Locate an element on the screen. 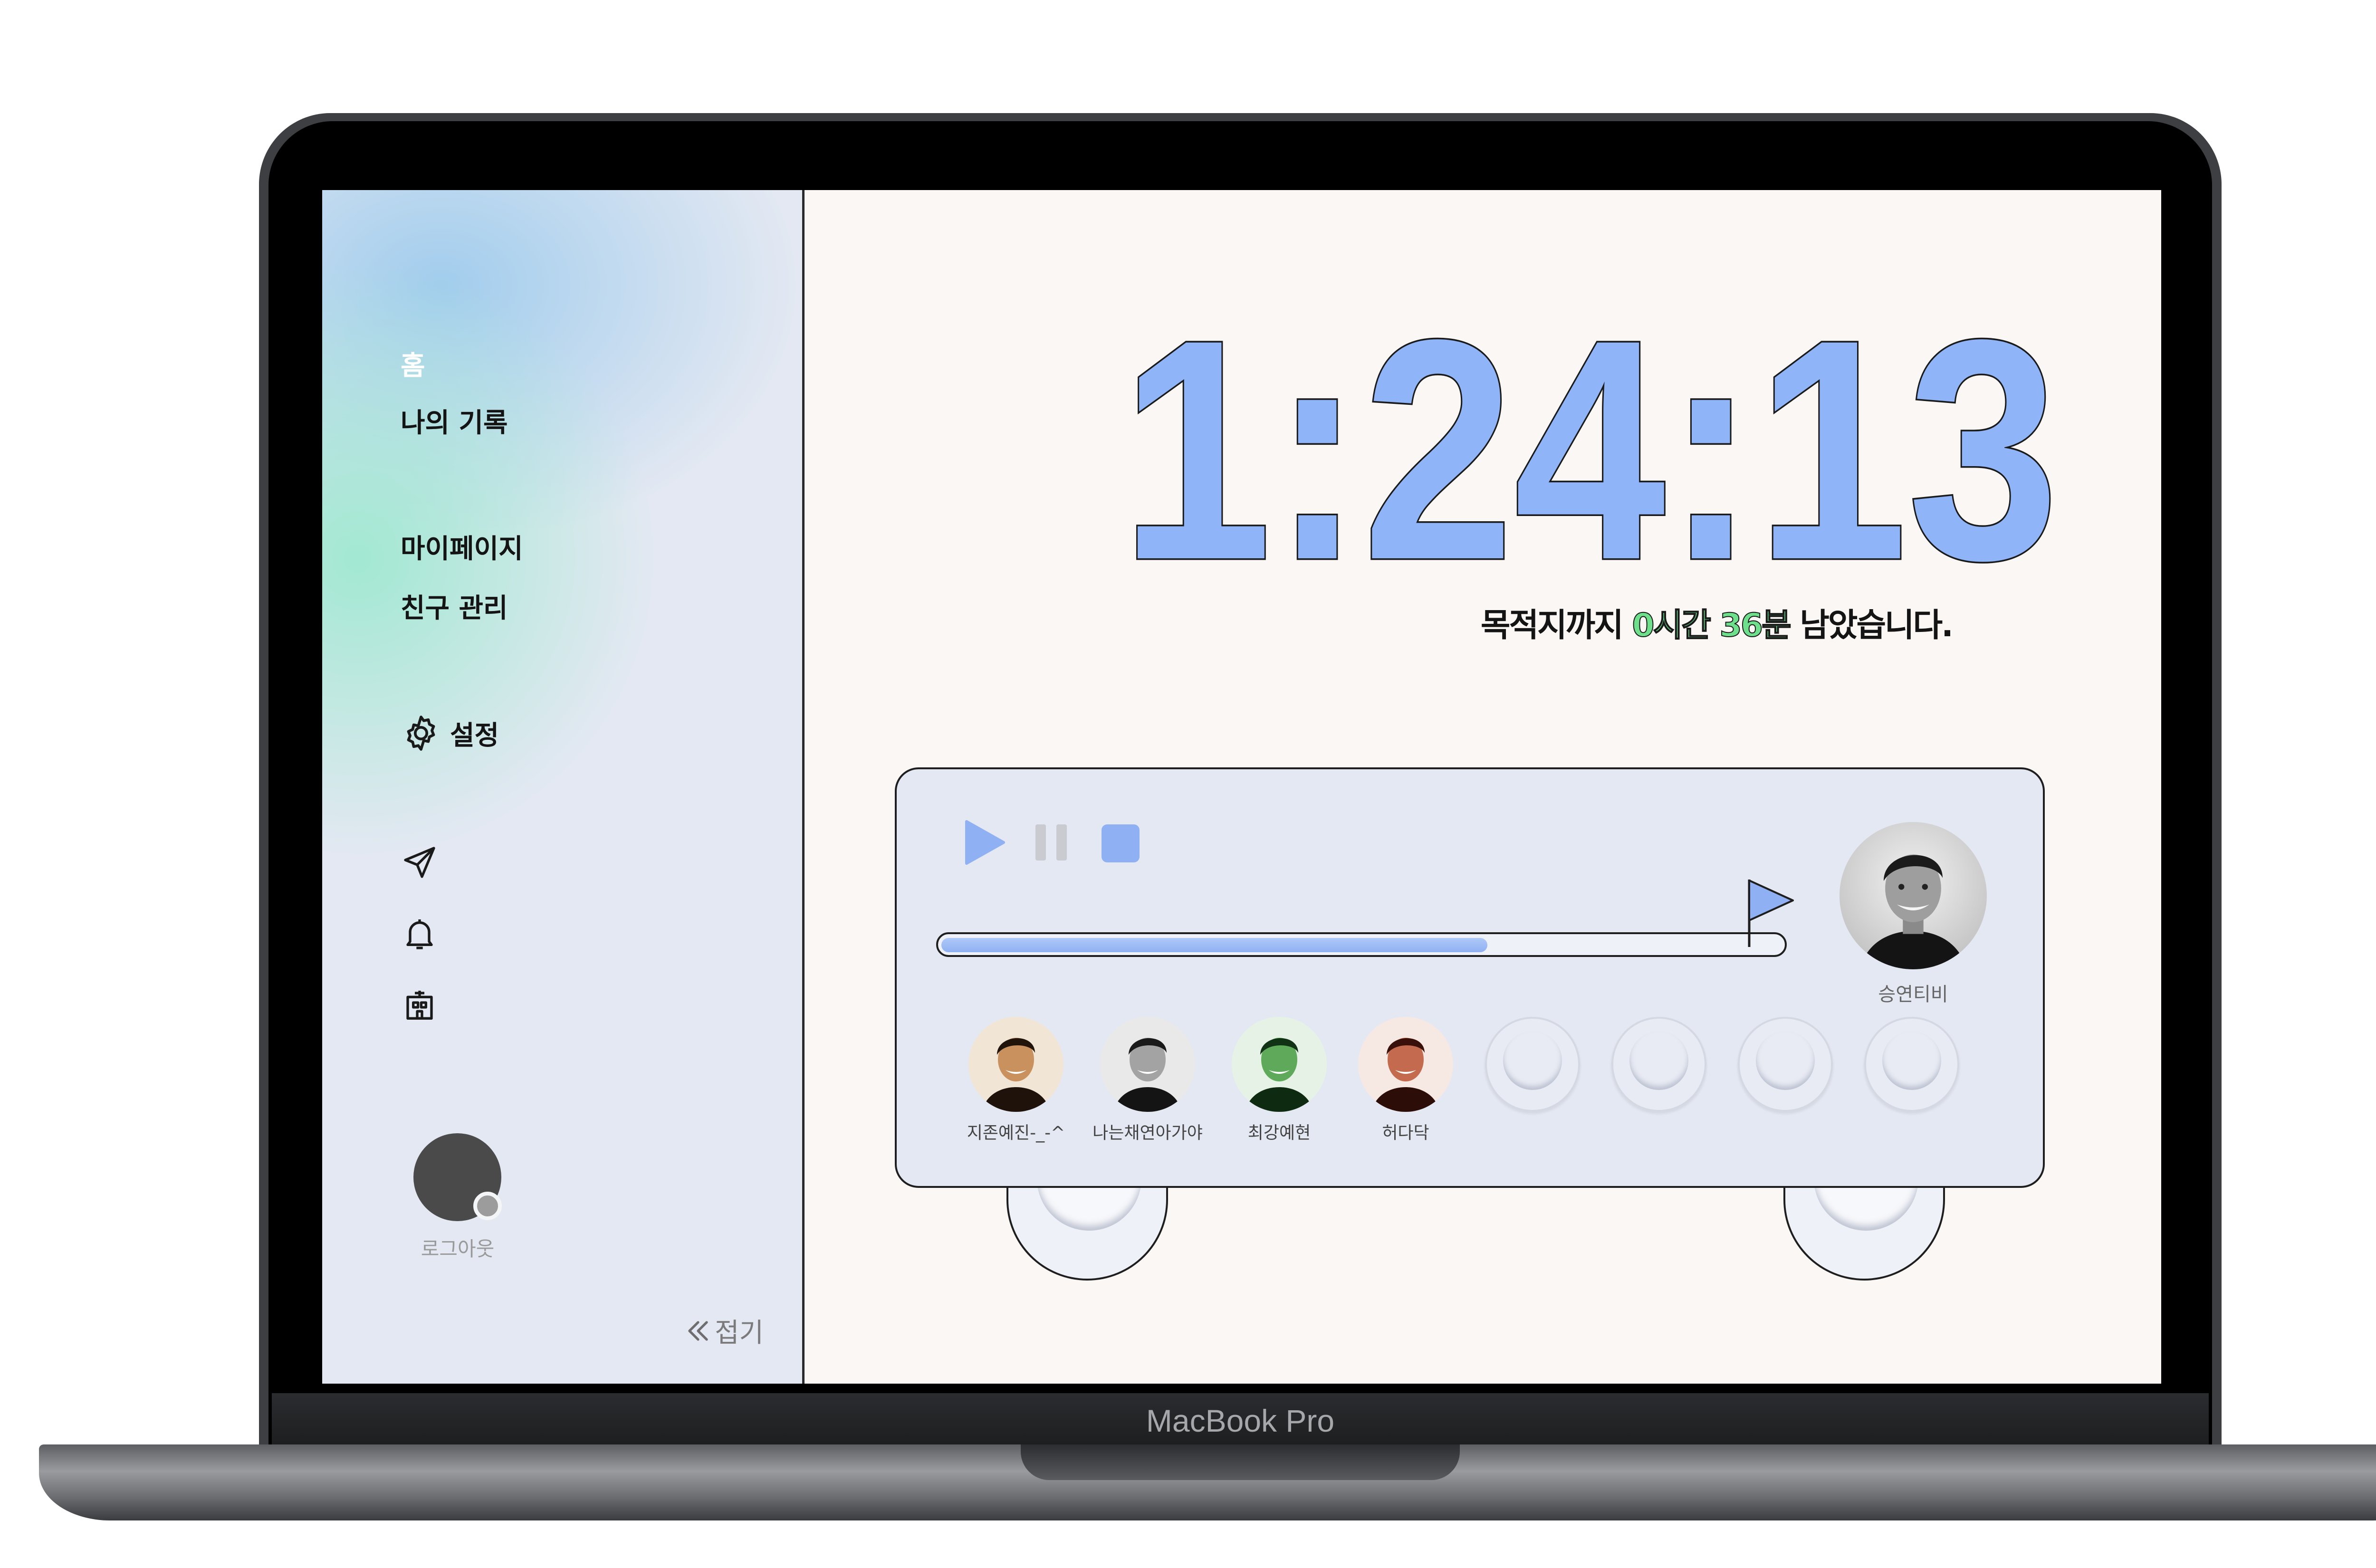  sidebar-item-home: 홈 is located at coordinates (413, 364).